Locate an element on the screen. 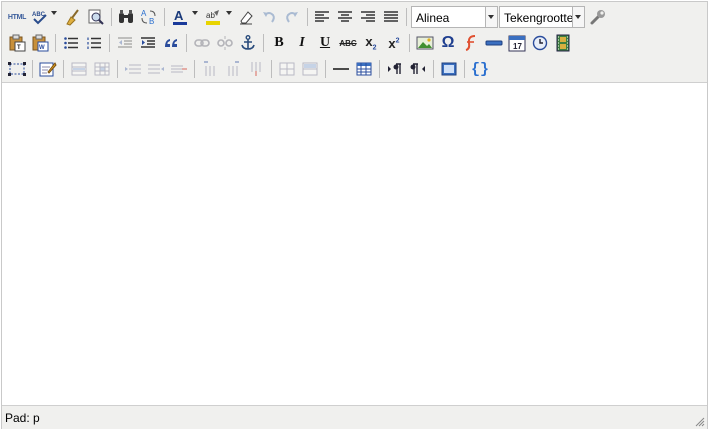  film-icon is located at coordinates (563, 43).